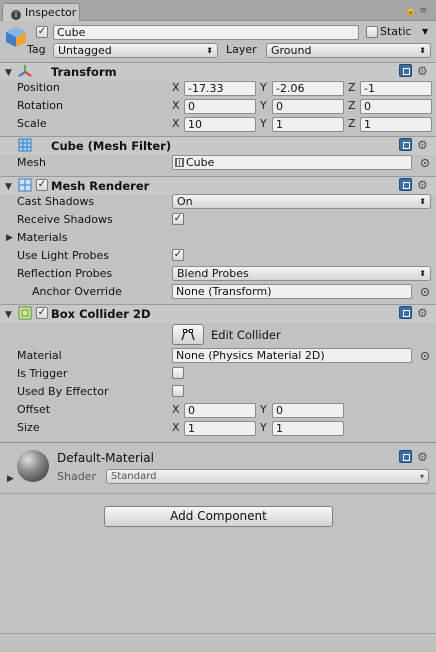 The height and width of the screenshot is (652, 436). I want to click on cast-shadows-value: On, so click(185, 201).